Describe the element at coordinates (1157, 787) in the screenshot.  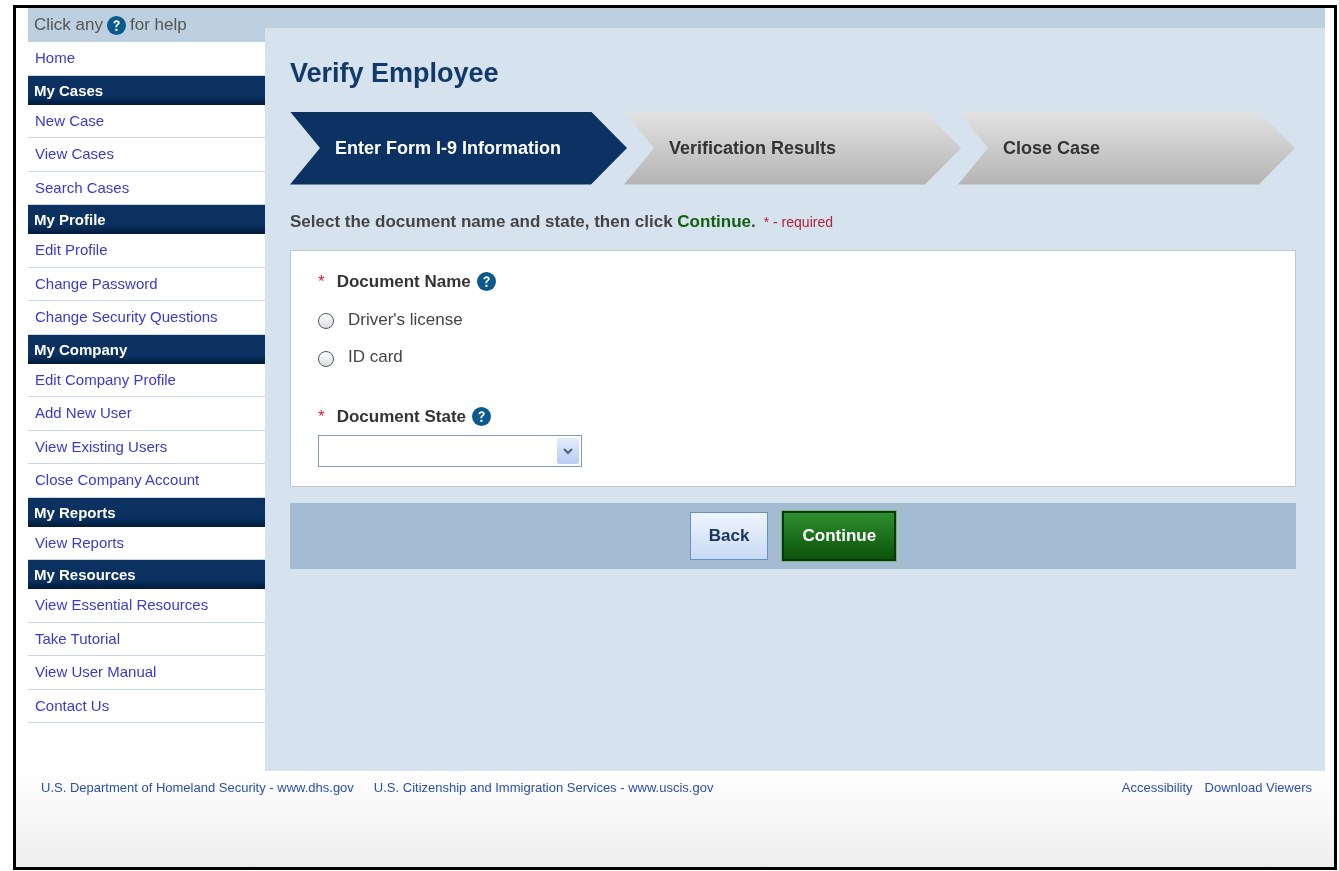
I see `footer-link: Accessibility` at that location.